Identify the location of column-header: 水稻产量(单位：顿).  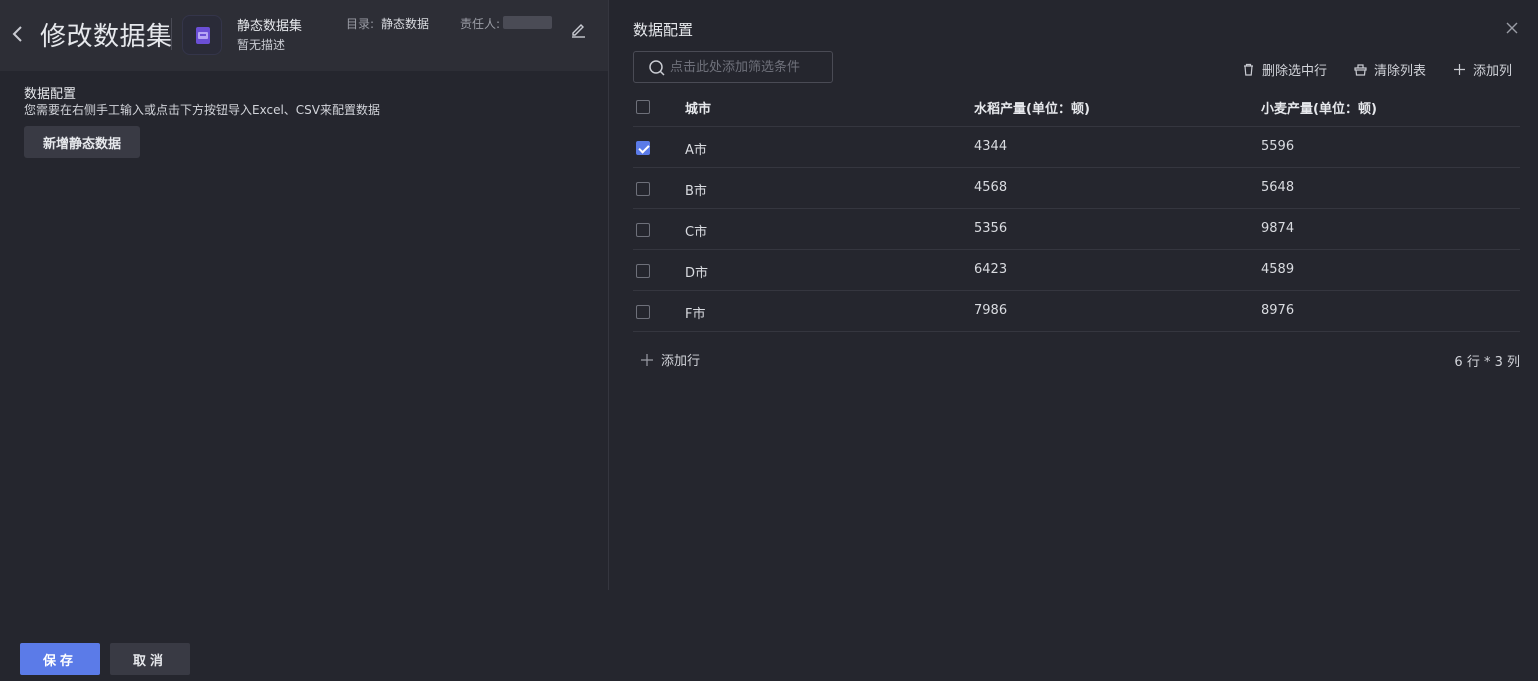
(1032, 109).